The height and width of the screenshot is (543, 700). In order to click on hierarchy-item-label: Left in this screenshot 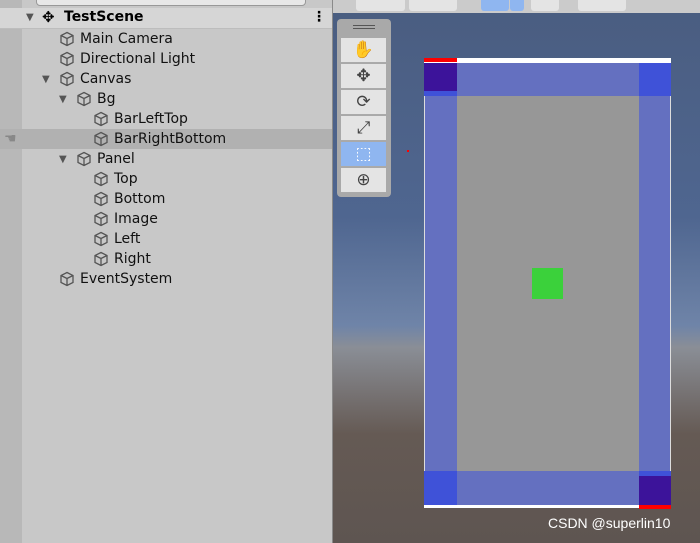, I will do `click(127, 239)`.